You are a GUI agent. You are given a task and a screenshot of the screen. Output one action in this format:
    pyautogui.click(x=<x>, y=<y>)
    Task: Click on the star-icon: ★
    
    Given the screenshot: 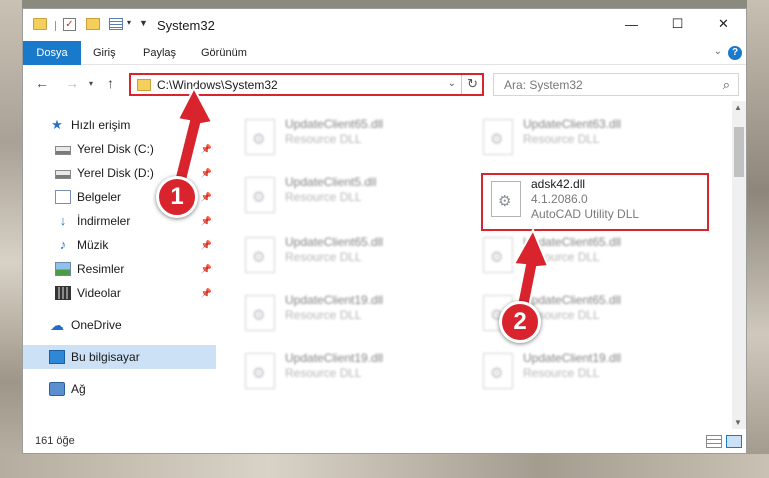 What is the action you would take?
    pyautogui.click(x=57, y=124)
    